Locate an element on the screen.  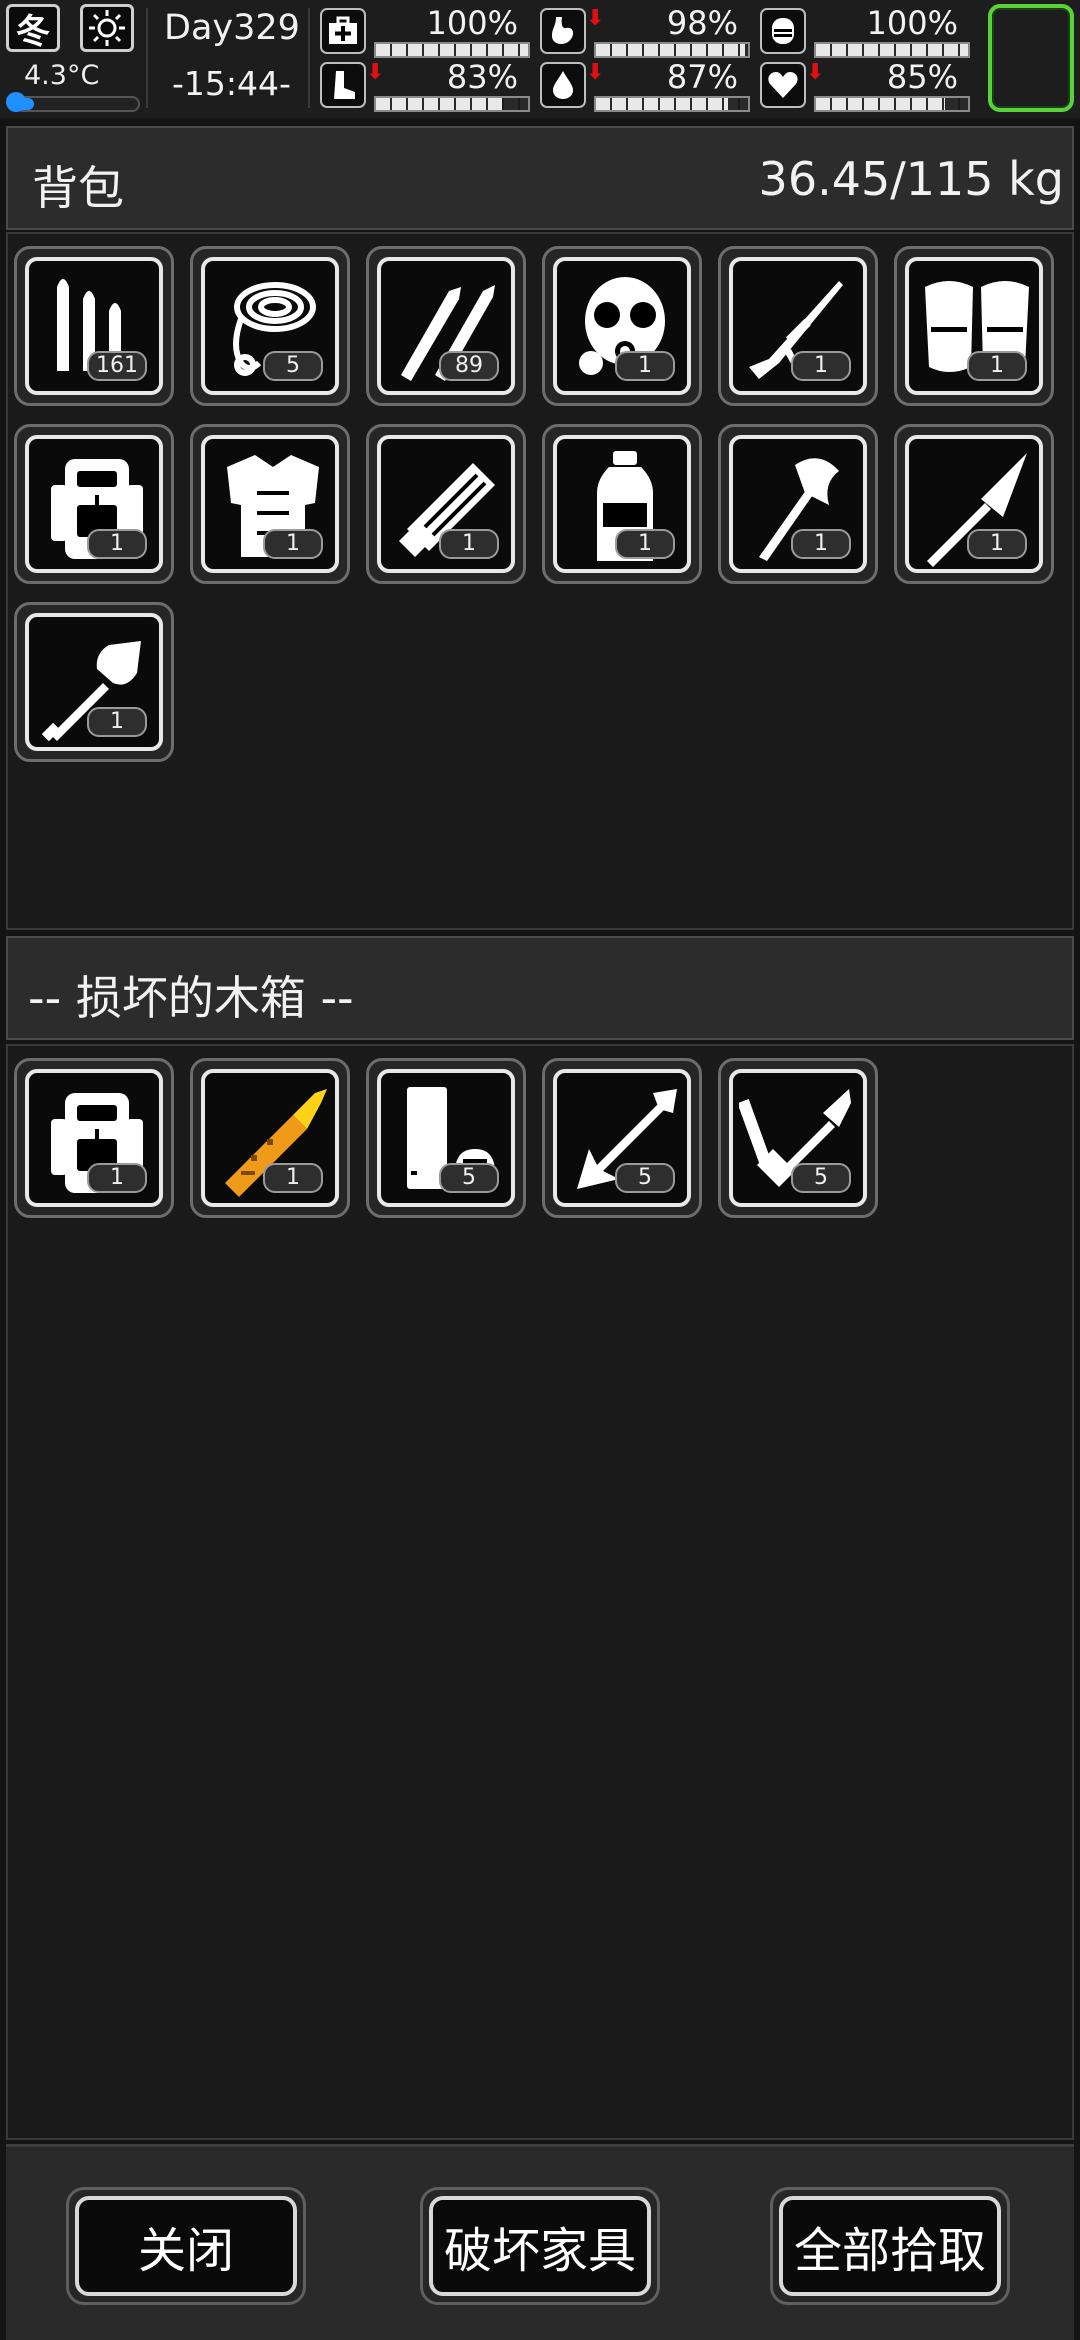
day-counter: Day329 is located at coordinates (232, 28).